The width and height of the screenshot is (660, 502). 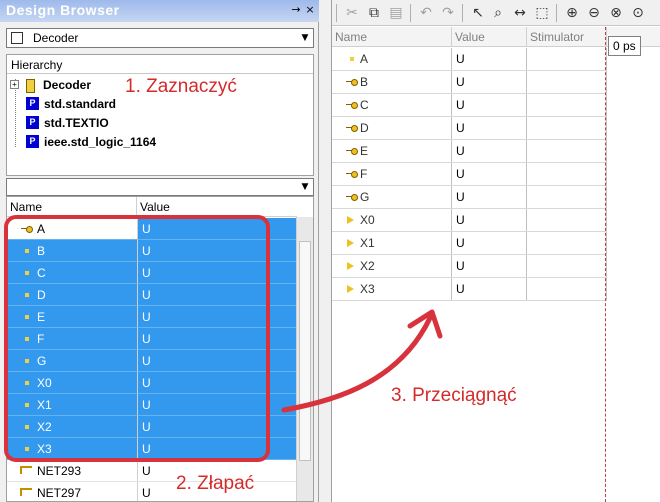 I want to click on drag-arrow-path, so click(x=357, y=364).